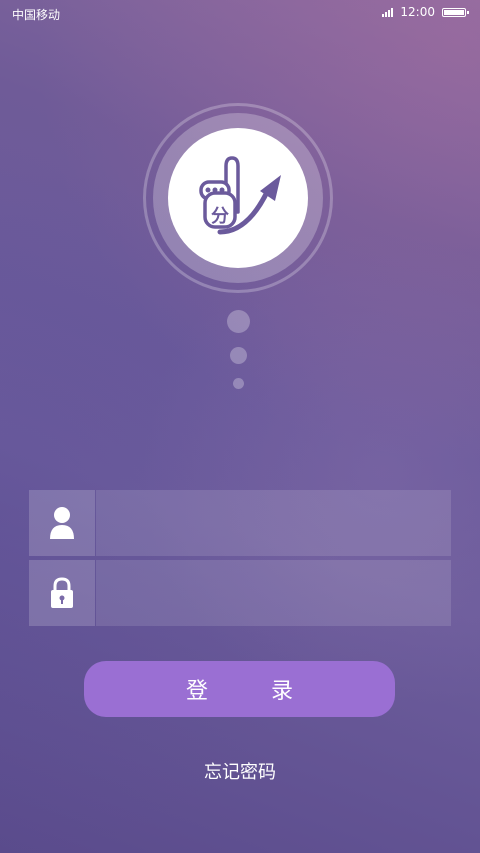 The height and width of the screenshot is (853, 480). Describe the element at coordinates (62, 593) in the screenshot. I see `lock-icon` at that location.